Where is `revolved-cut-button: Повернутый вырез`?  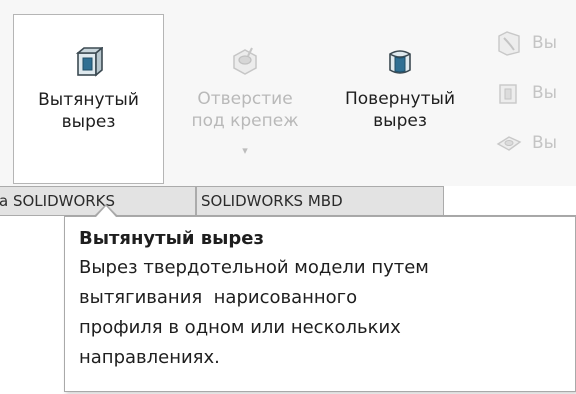 revolved-cut-button: Повернутый вырез is located at coordinates (400, 99).